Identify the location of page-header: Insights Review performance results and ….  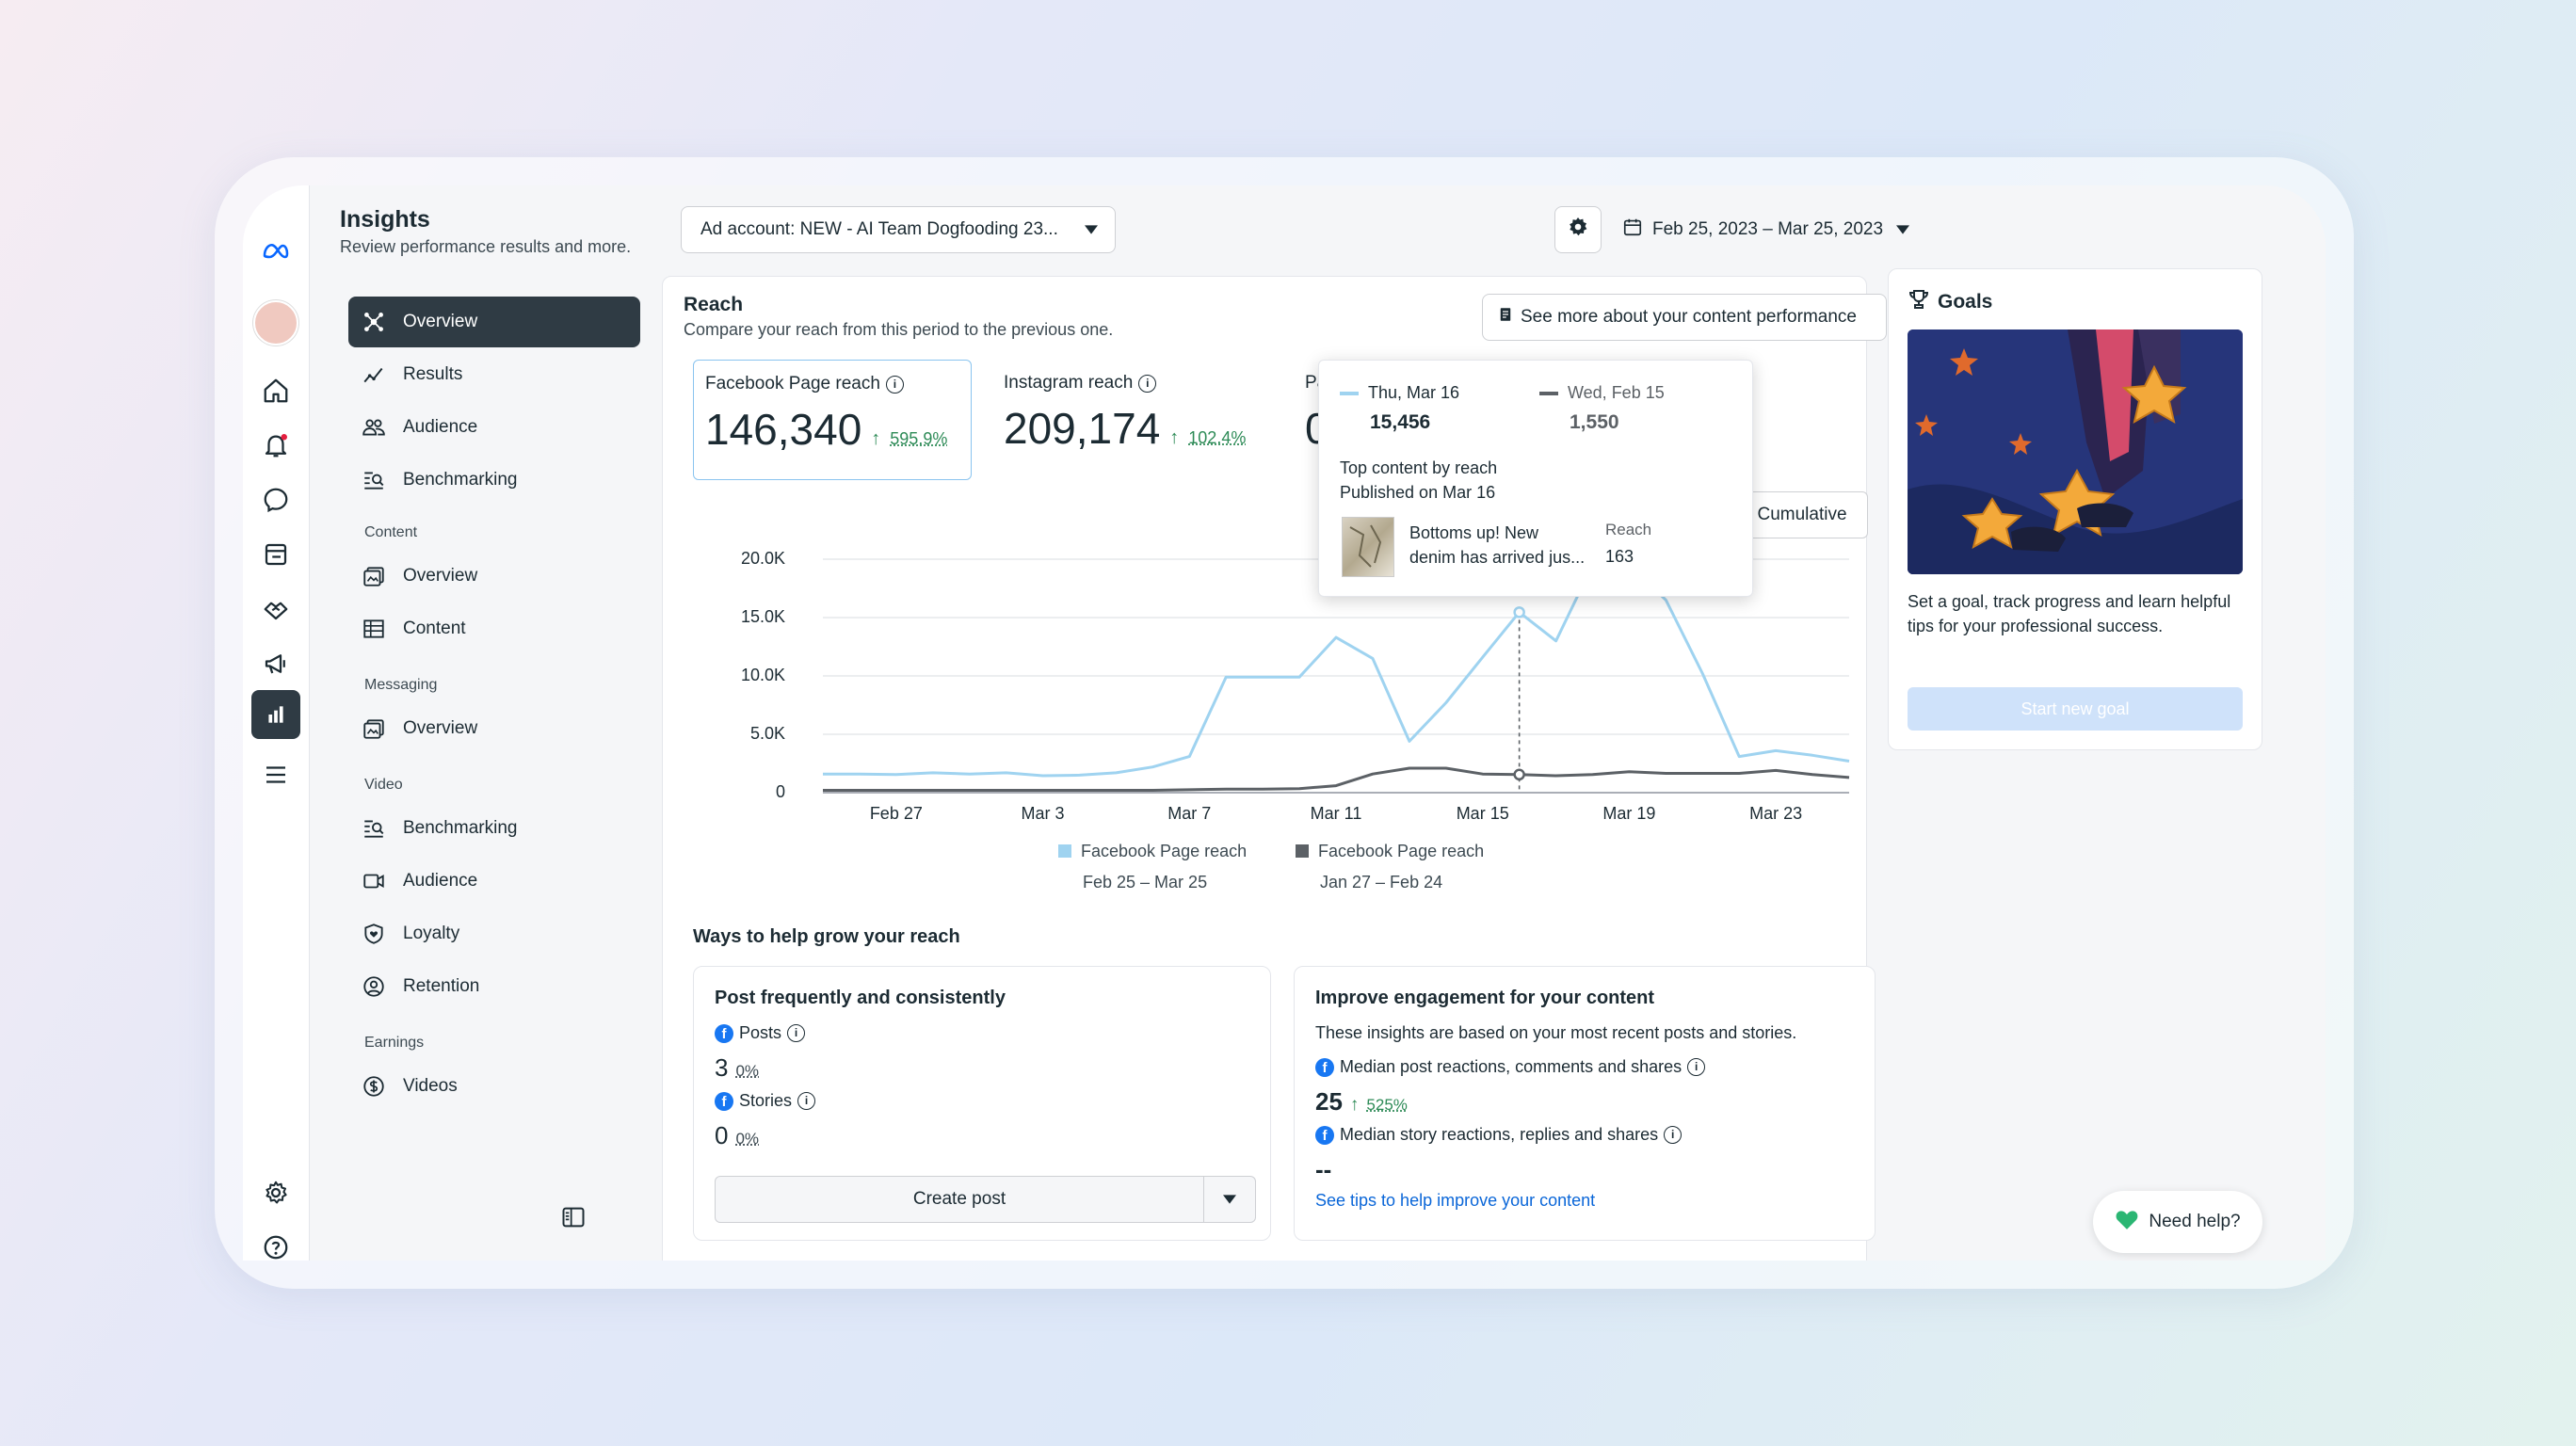
(485, 231).